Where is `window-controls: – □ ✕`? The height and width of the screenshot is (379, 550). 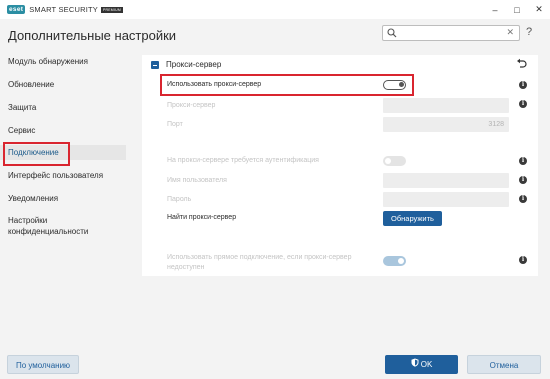
window-controls: – □ ✕ is located at coordinates (517, 9).